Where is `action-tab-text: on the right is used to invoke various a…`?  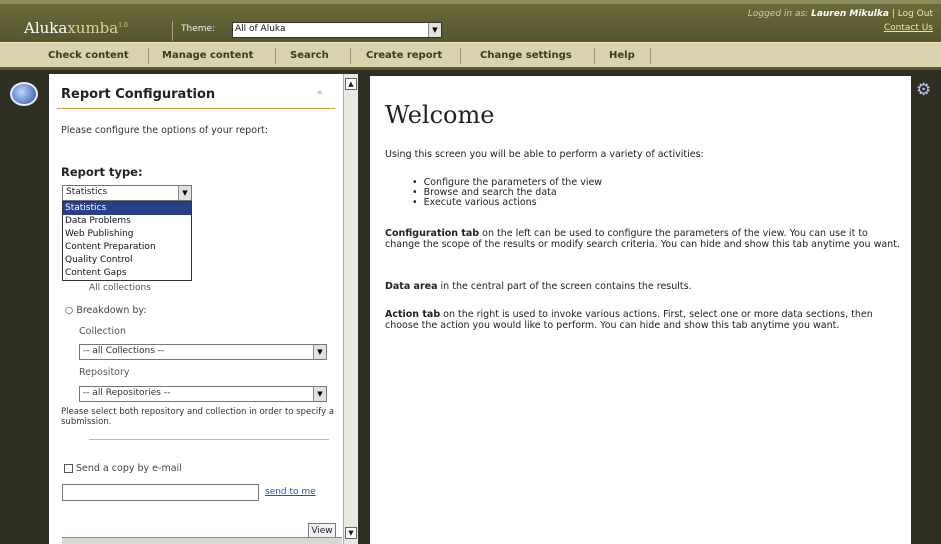
action-tab-text: on the right is used to invoke various a… is located at coordinates (629, 320).